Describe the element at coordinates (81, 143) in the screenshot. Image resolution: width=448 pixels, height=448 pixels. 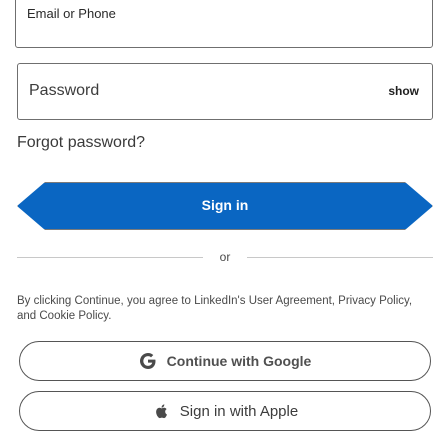
I see `forgot-password-link: Forgot password?` at that location.